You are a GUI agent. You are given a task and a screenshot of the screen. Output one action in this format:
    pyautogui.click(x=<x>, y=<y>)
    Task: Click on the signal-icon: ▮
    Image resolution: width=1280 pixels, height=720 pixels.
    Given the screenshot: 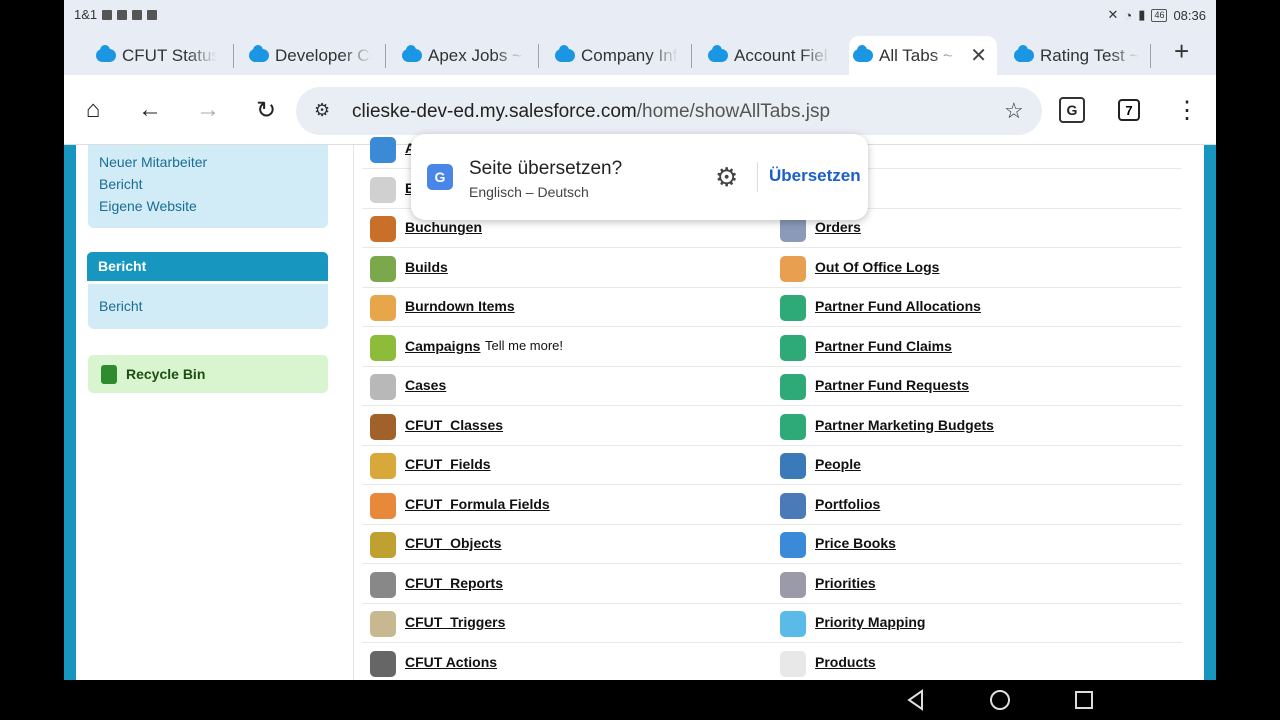 What is the action you would take?
    pyautogui.click(x=1142, y=14)
    